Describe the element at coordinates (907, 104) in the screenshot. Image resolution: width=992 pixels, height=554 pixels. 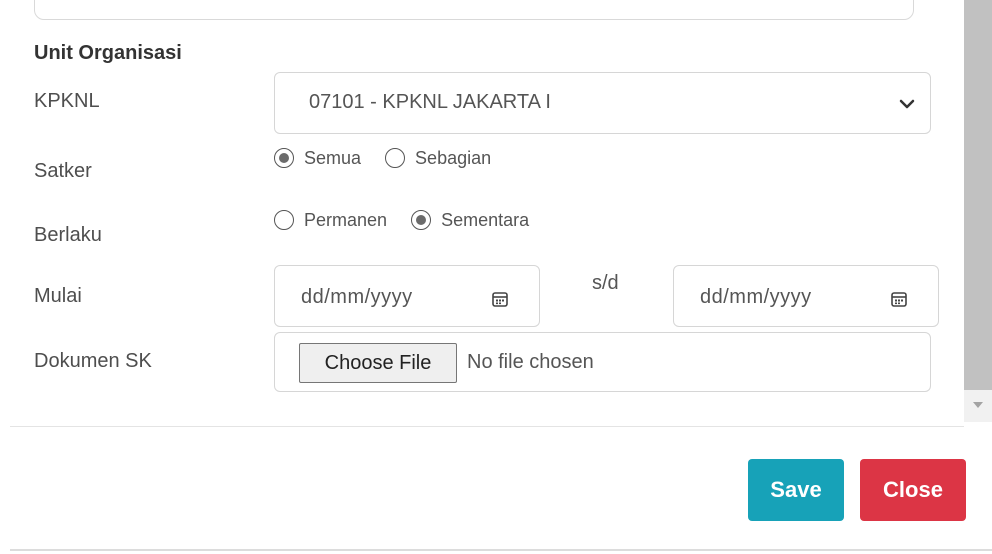
I see `chevron-down-icon` at that location.